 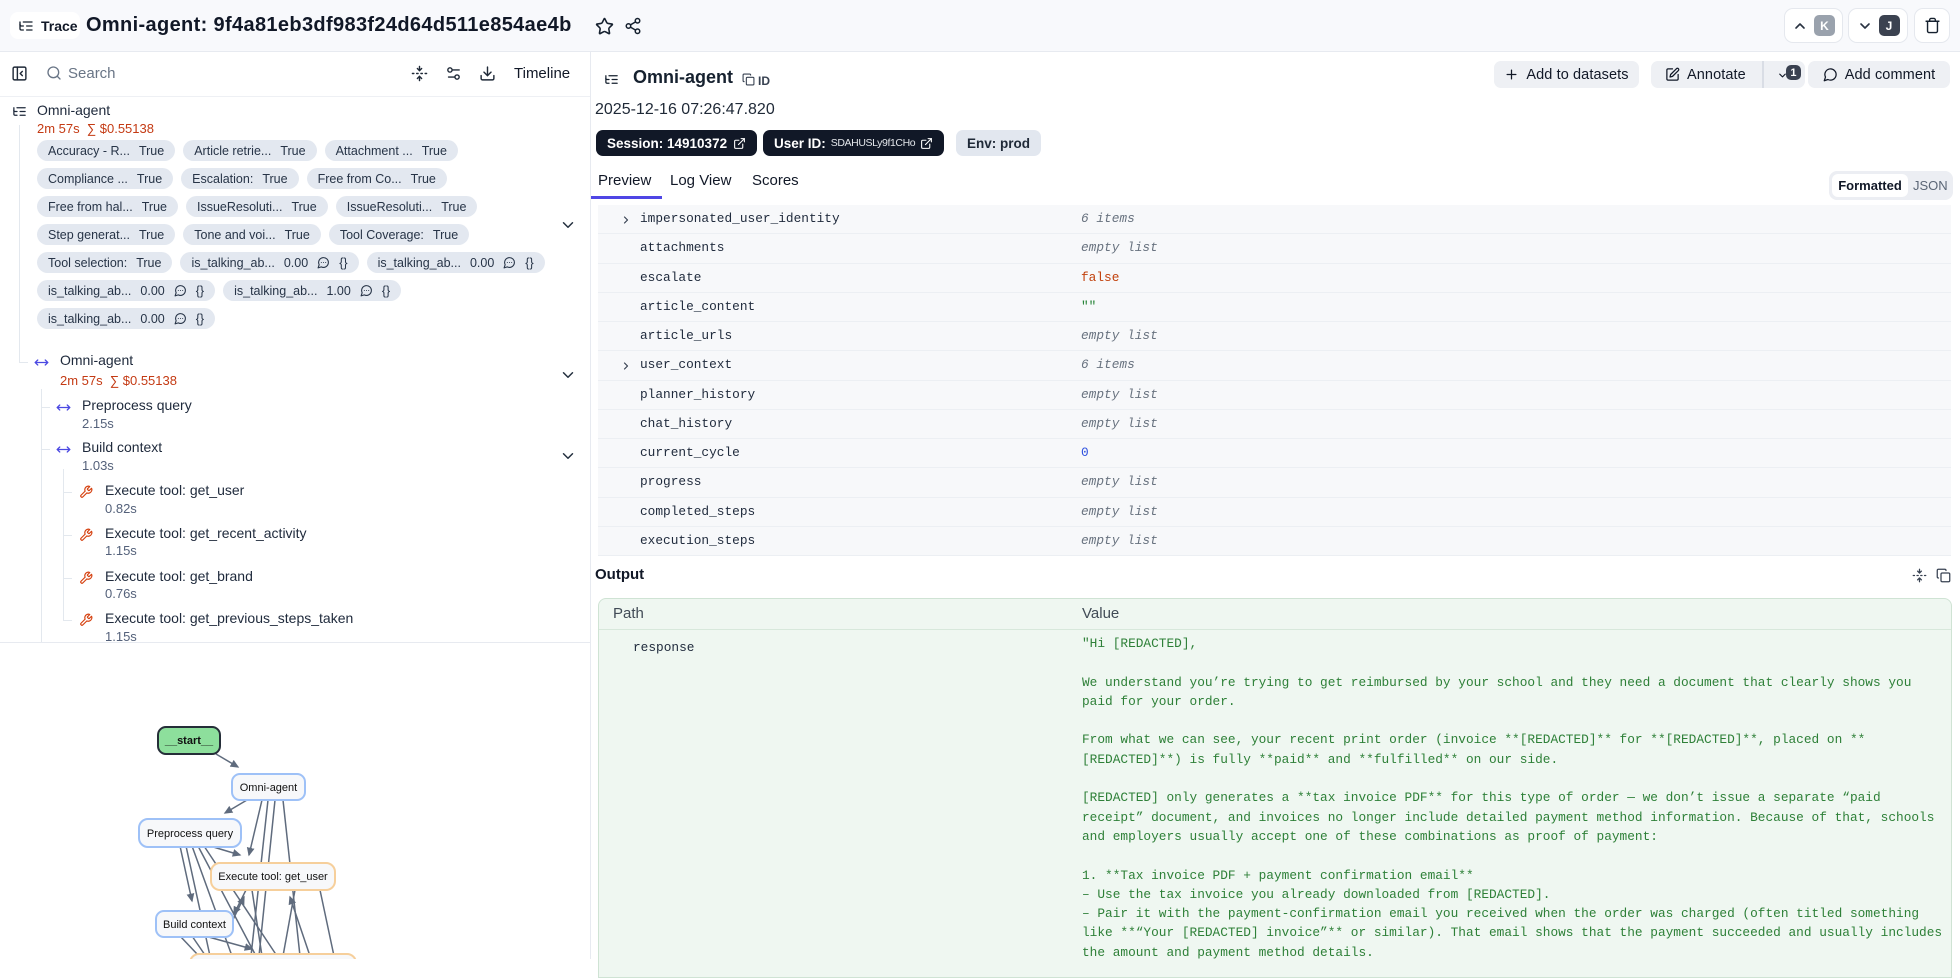 What do you see at coordinates (194, 925) in the screenshot?
I see `svg-text: Build context` at bounding box center [194, 925].